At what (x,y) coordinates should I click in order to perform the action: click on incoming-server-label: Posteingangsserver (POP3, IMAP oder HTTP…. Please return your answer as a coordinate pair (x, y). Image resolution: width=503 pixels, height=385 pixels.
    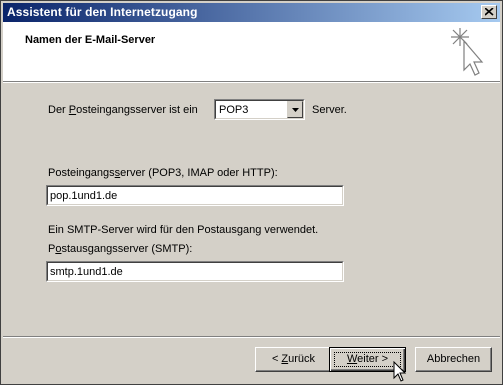
    Looking at the image, I should click on (163, 173).